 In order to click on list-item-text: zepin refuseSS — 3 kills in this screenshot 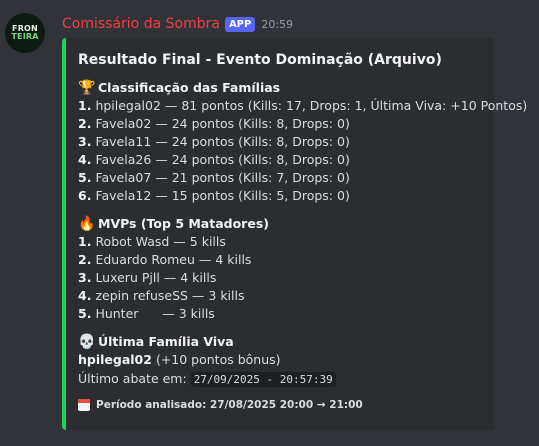, I will do `click(170, 295)`.